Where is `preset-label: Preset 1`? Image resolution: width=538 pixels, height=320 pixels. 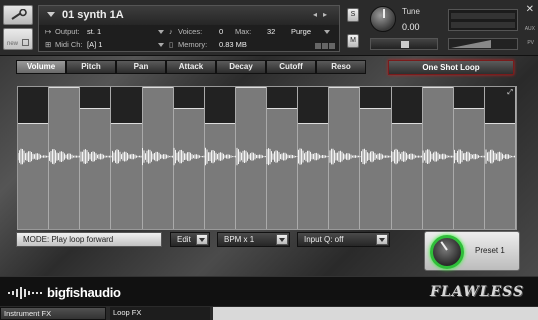 preset-label: Preset 1 is located at coordinates (490, 250).